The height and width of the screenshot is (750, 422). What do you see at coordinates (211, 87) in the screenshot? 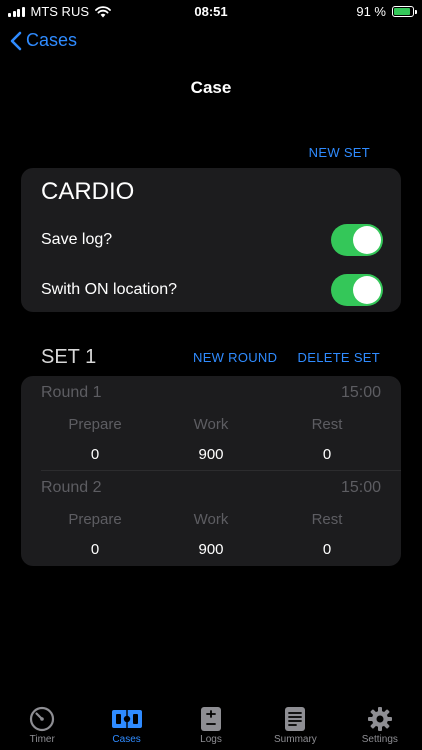
I see `page-title: Case` at bounding box center [211, 87].